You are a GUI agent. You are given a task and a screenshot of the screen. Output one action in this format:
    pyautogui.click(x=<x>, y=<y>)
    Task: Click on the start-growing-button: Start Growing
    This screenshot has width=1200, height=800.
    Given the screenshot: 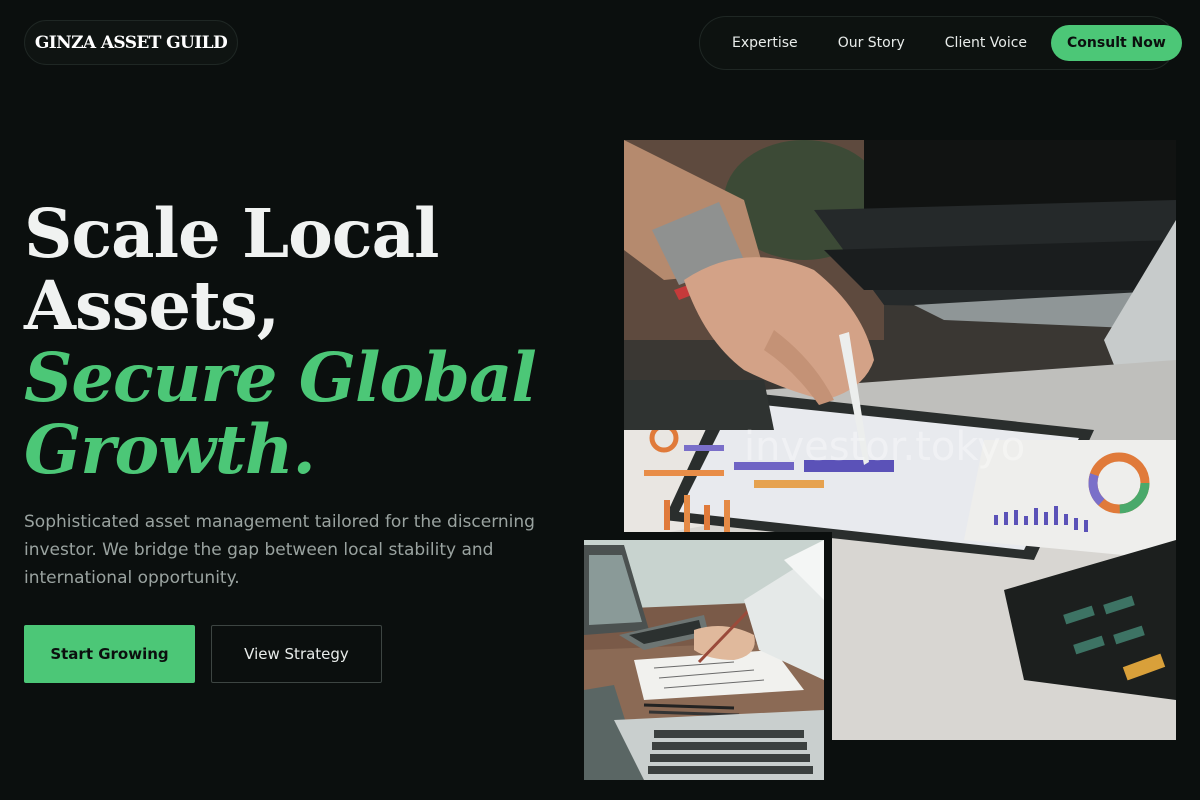 What is the action you would take?
    pyautogui.click(x=109, y=654)
    